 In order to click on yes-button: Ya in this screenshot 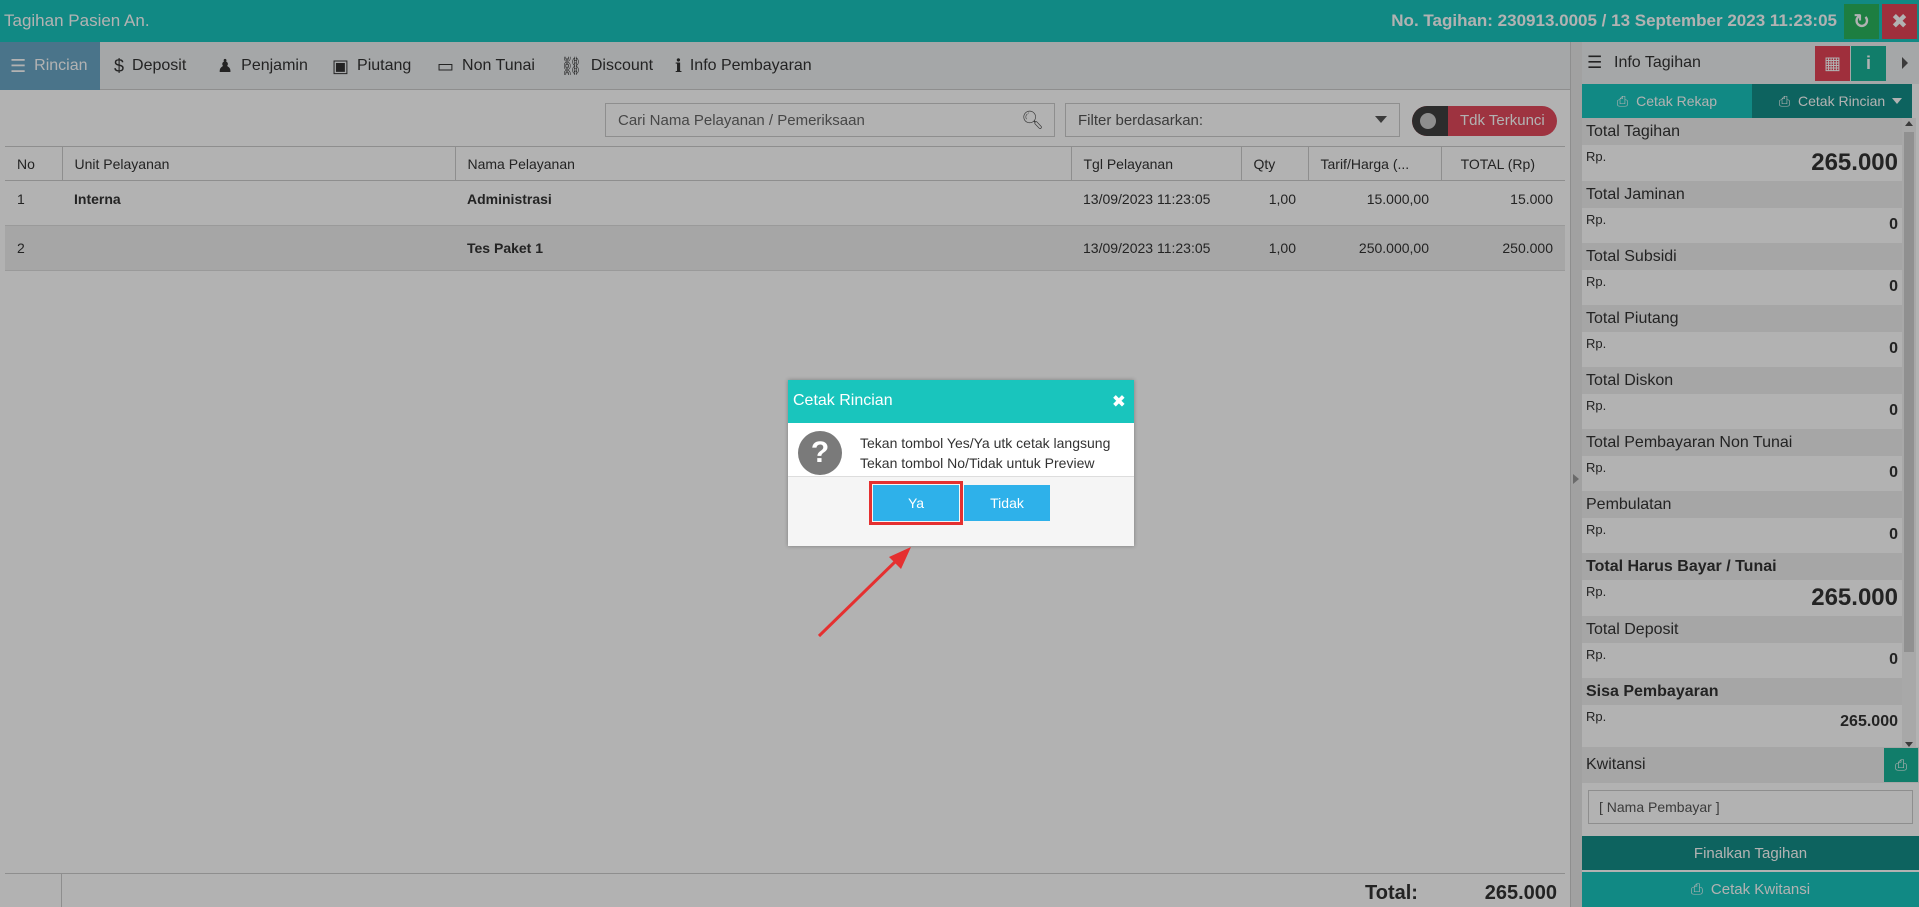, I will do `click(916, 503)`.